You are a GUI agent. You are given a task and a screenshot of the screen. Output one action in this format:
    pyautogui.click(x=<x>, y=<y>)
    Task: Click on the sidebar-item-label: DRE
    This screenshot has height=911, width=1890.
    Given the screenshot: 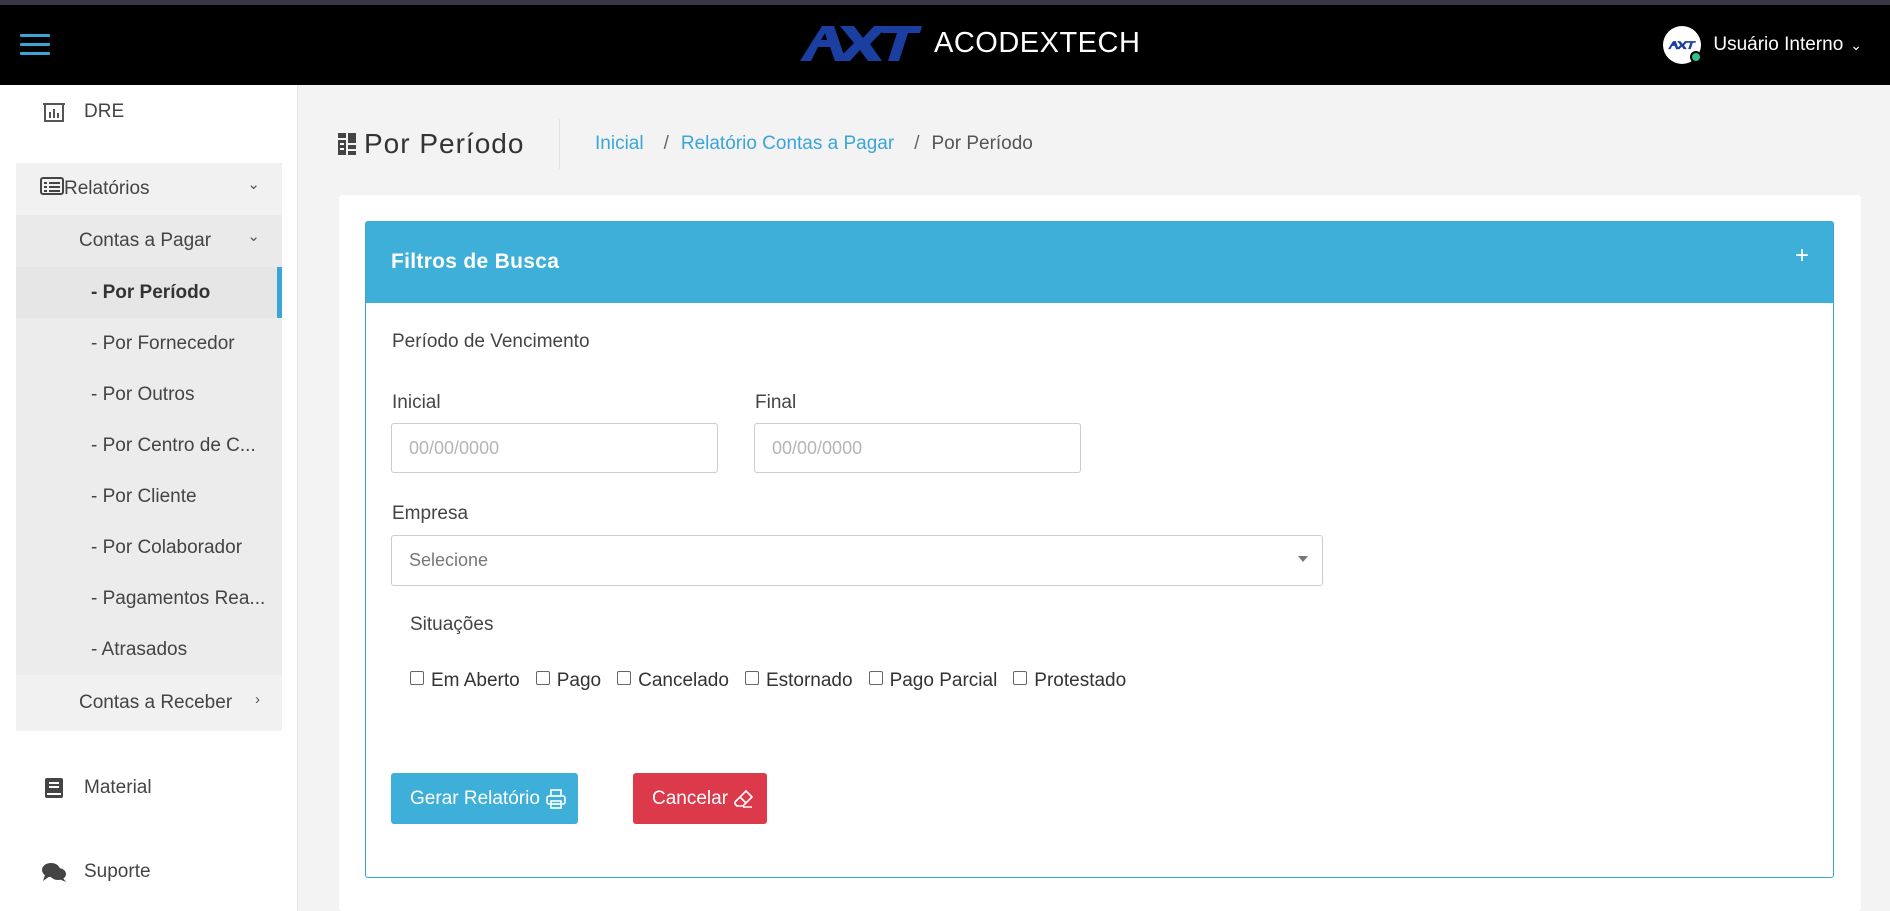 What is the action you would take?
    pyautogui.click(x=104, y=111)
    